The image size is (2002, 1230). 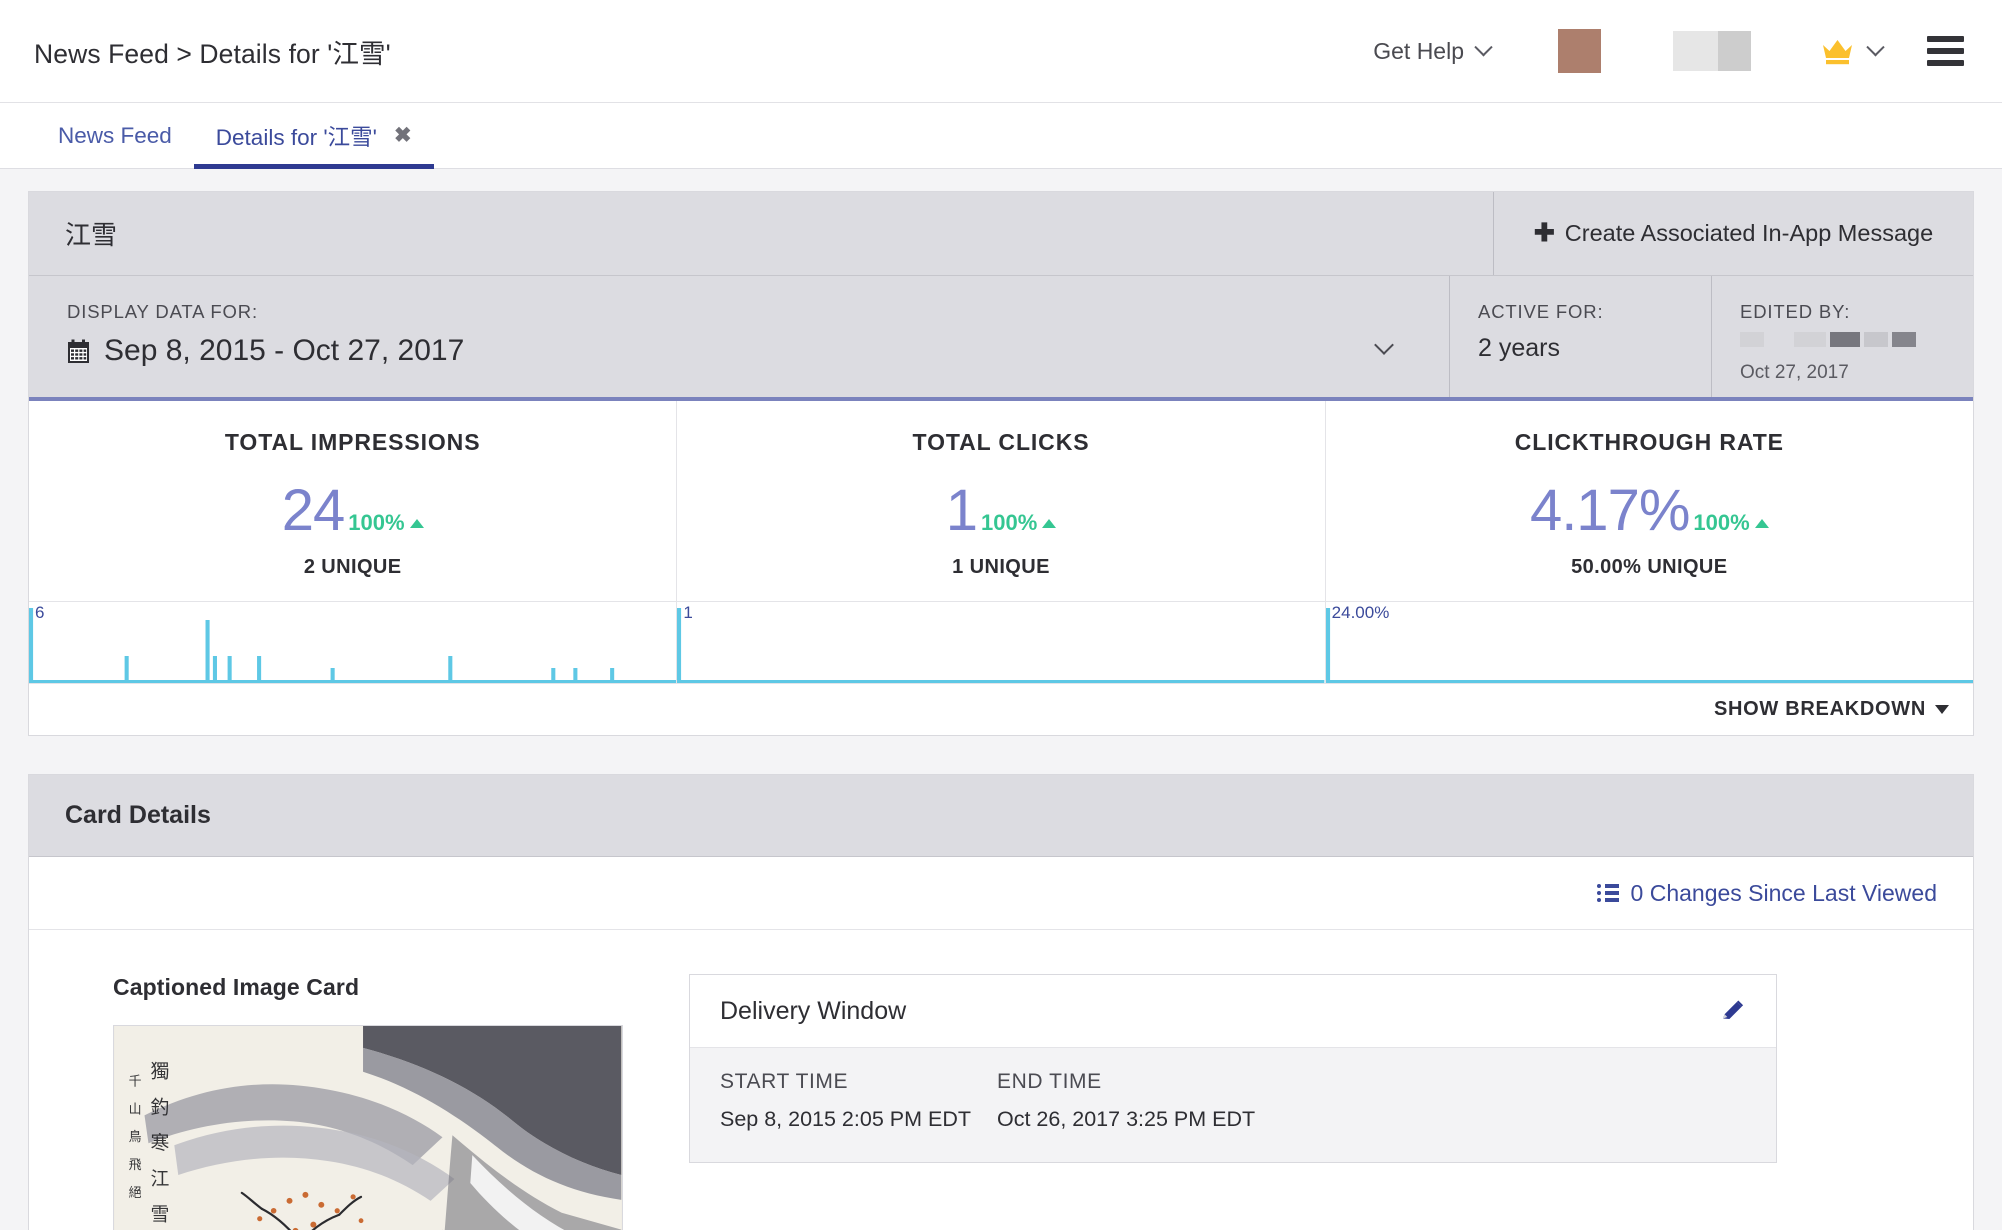 What do you see at coordinates (162, 311) in the screenshot?
I see `display-data-for-label: DISPLAY DATA FOR:` at bounding box center [162, 311].